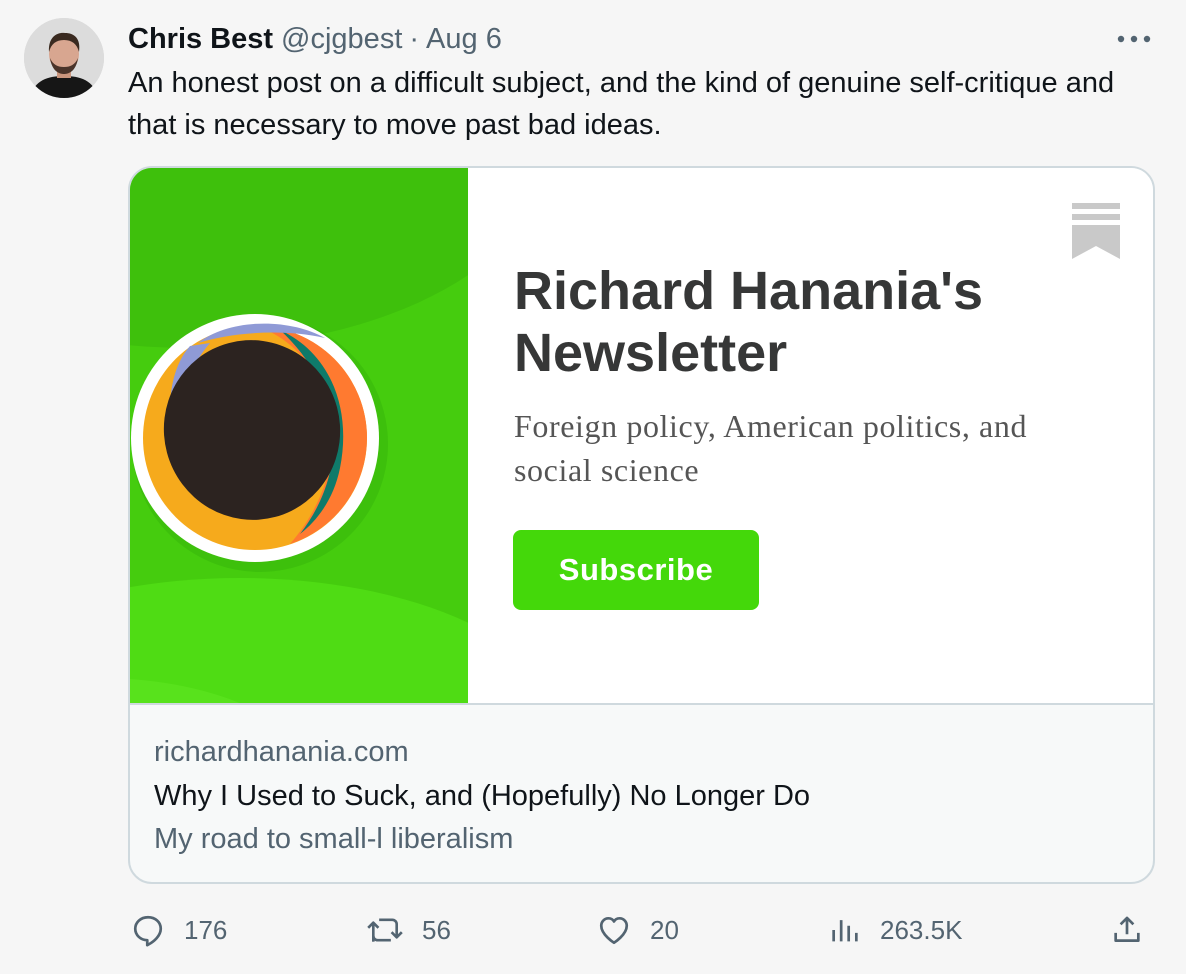 This screenshot has width=1186, height=974. What do you see at coordinates (664, 929) in the screenshot?
I see `like-count: 20` at bounding box center [664, 929].